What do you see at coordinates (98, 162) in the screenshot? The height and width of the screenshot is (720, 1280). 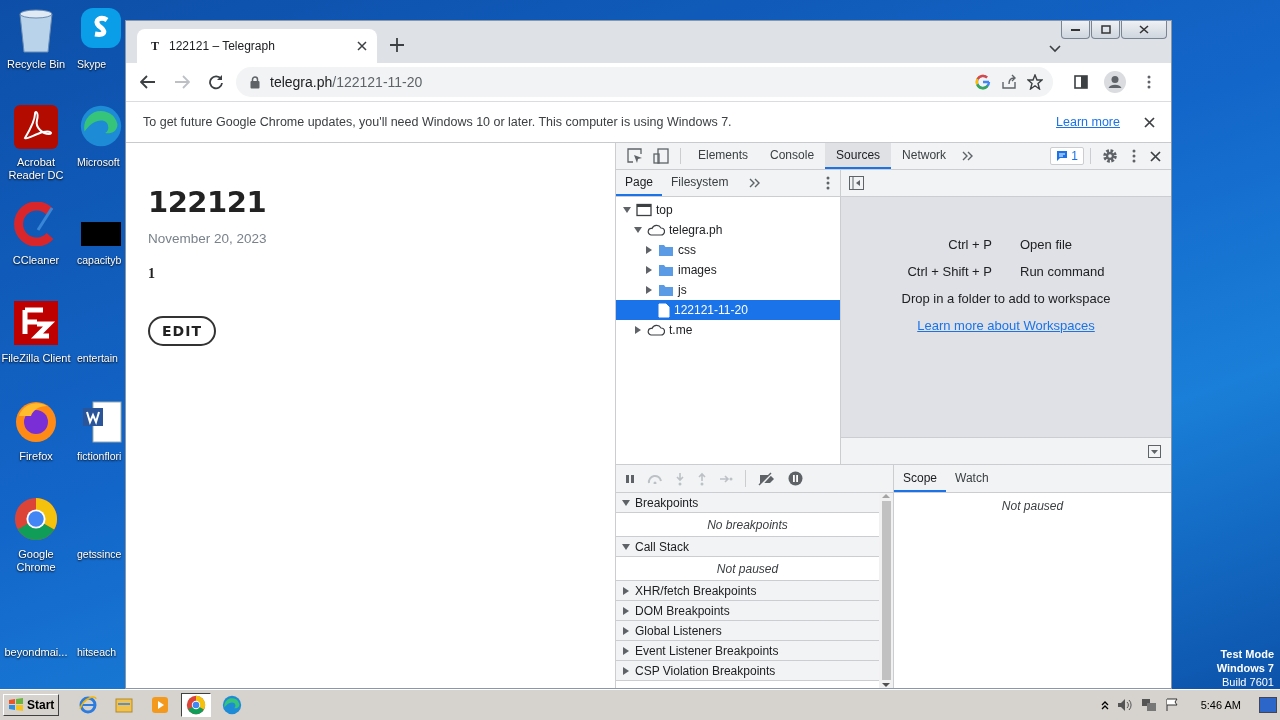 I see `desktop-icon-label: Microsoft` at bounding box center [98, 162].